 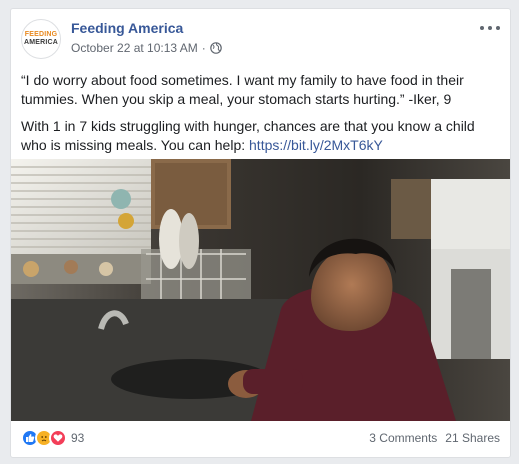 I want to click on more-options-button, so click(x=490, y=28).